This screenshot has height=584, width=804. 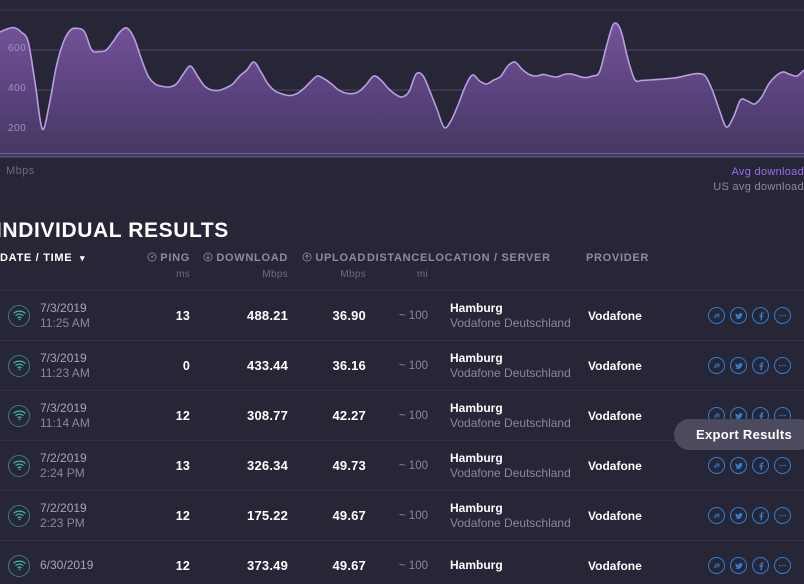 What do you see at coordinates (65, 422) in the screenshot?
I see `result-time: 11:14 AM` at bounding box center [65, 422].